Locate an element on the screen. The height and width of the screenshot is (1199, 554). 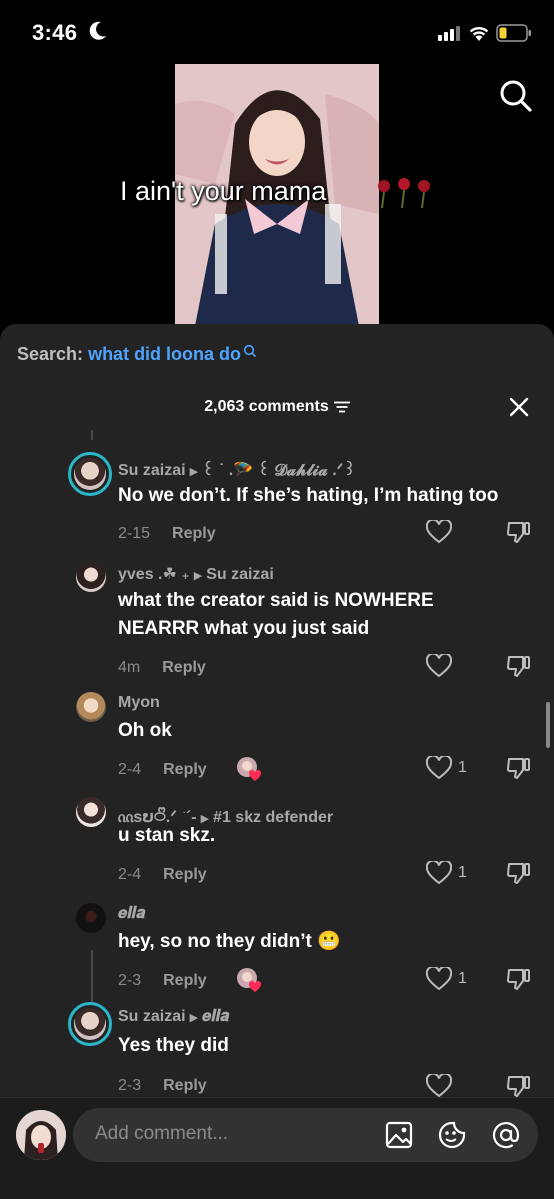
comment-author: Su zaizai ▶ ꒰ ˙ .🪂 ꒰ 𝓓𝓪𝓱𝓵𝓲𝓪 .ᐟ꒱ is located at coordinates (237, 469).